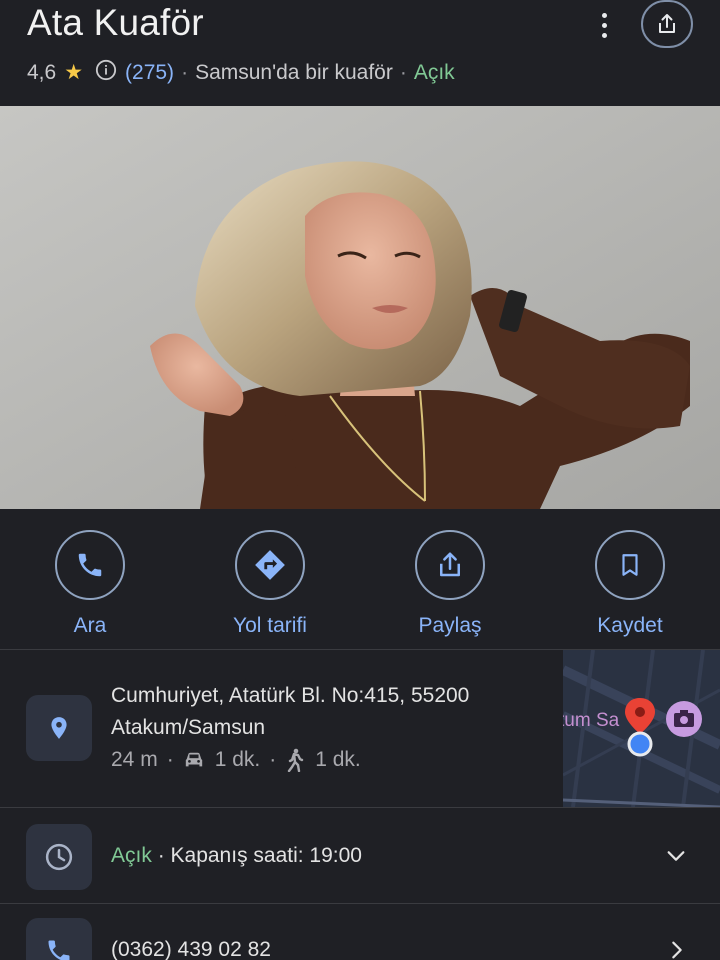 This screenshot has width=720, height=960. I want to click on rating-value: 4,6, so click(42, 72).